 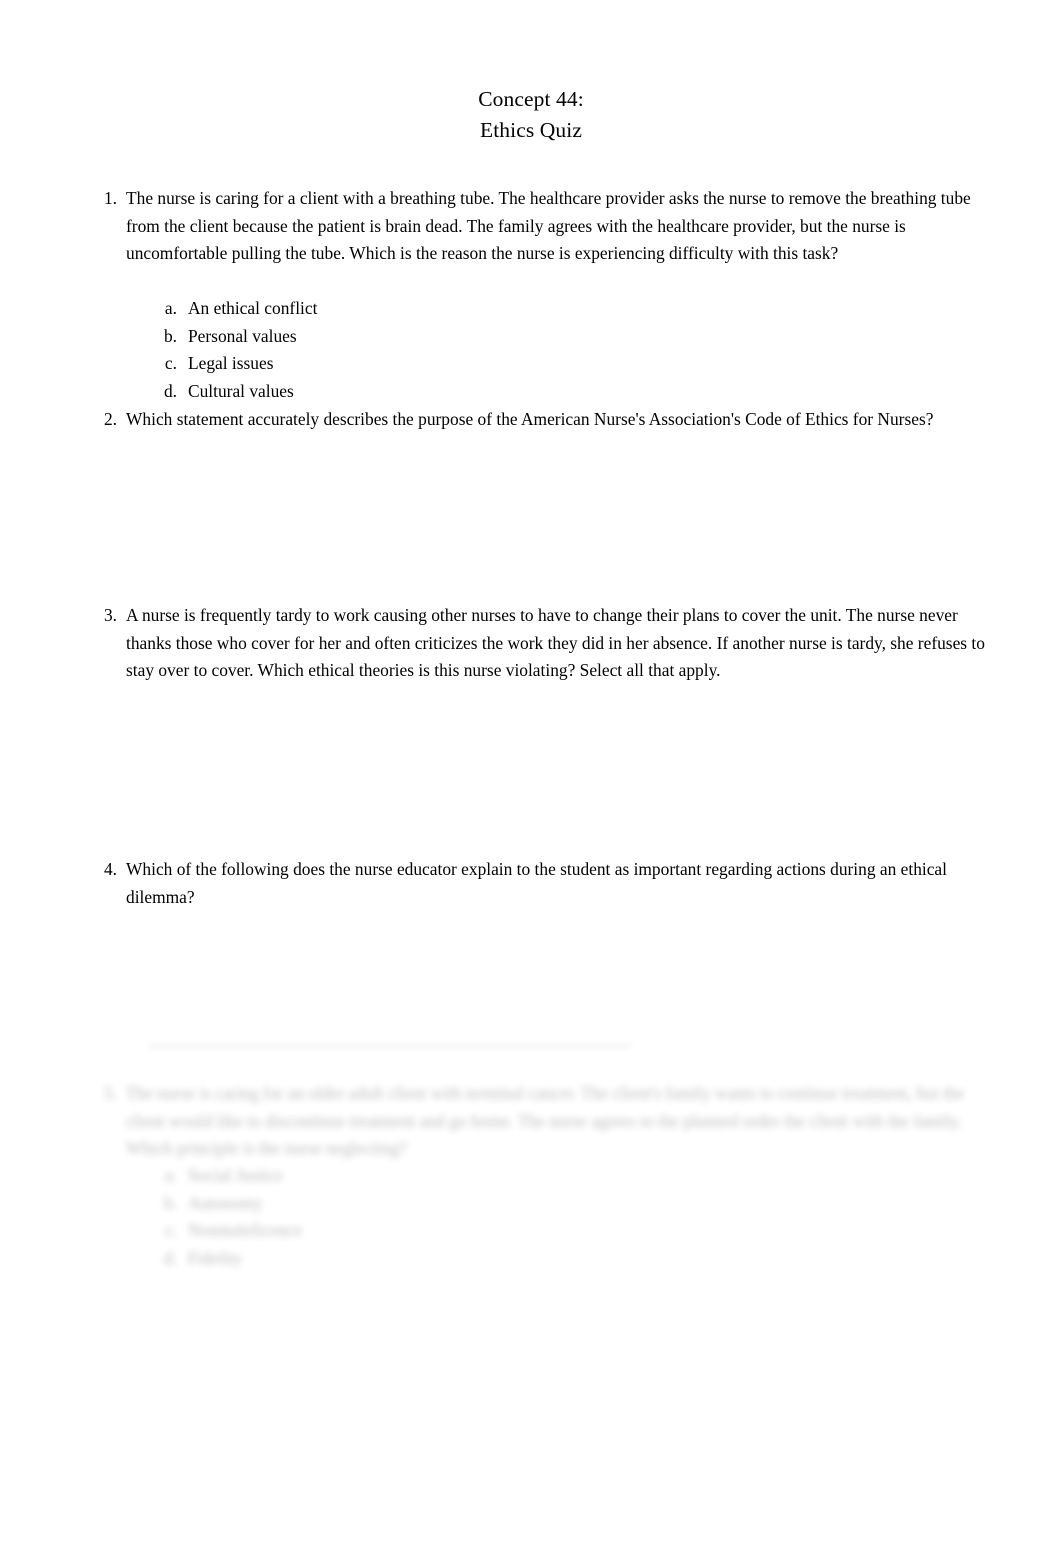 I want to click on question-number-1: 1., so click(x=110, y=198).